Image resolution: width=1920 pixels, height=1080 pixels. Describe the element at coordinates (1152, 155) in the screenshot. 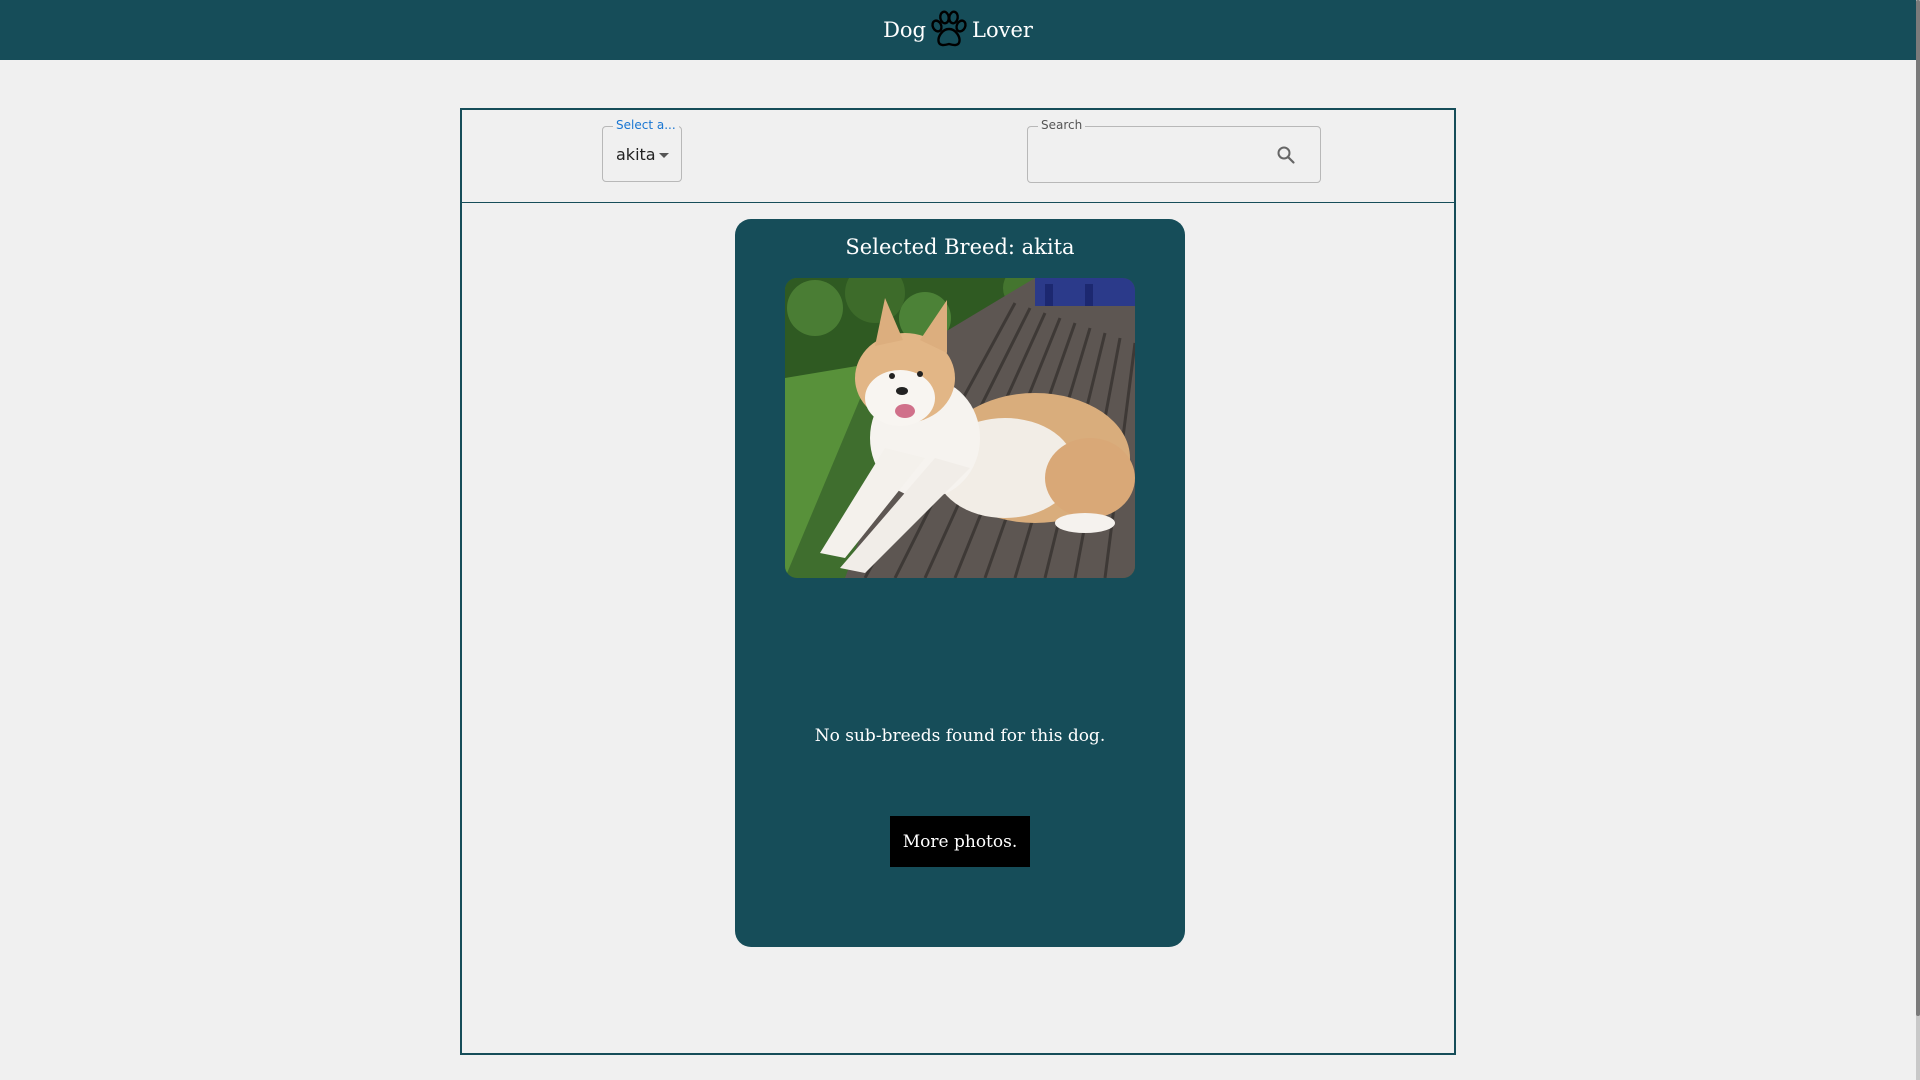

I see `search-input` at that location.